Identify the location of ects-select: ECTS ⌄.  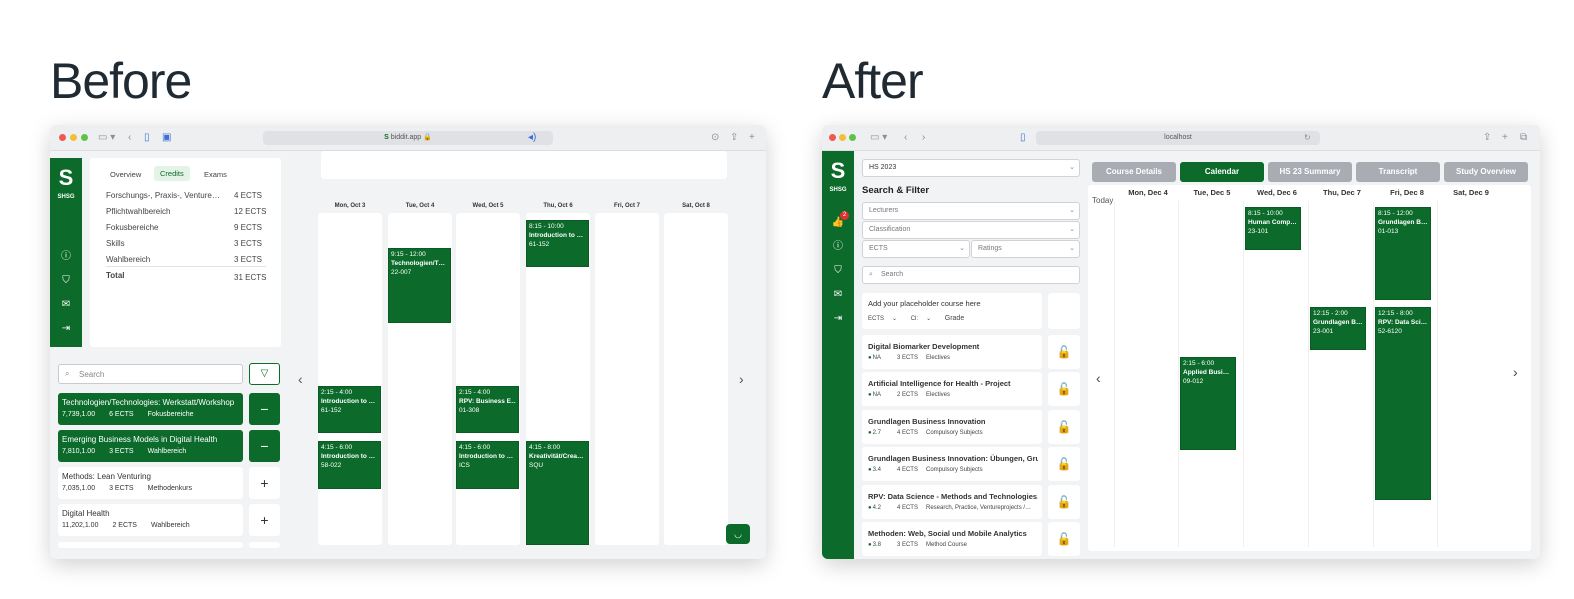
(916, 249).